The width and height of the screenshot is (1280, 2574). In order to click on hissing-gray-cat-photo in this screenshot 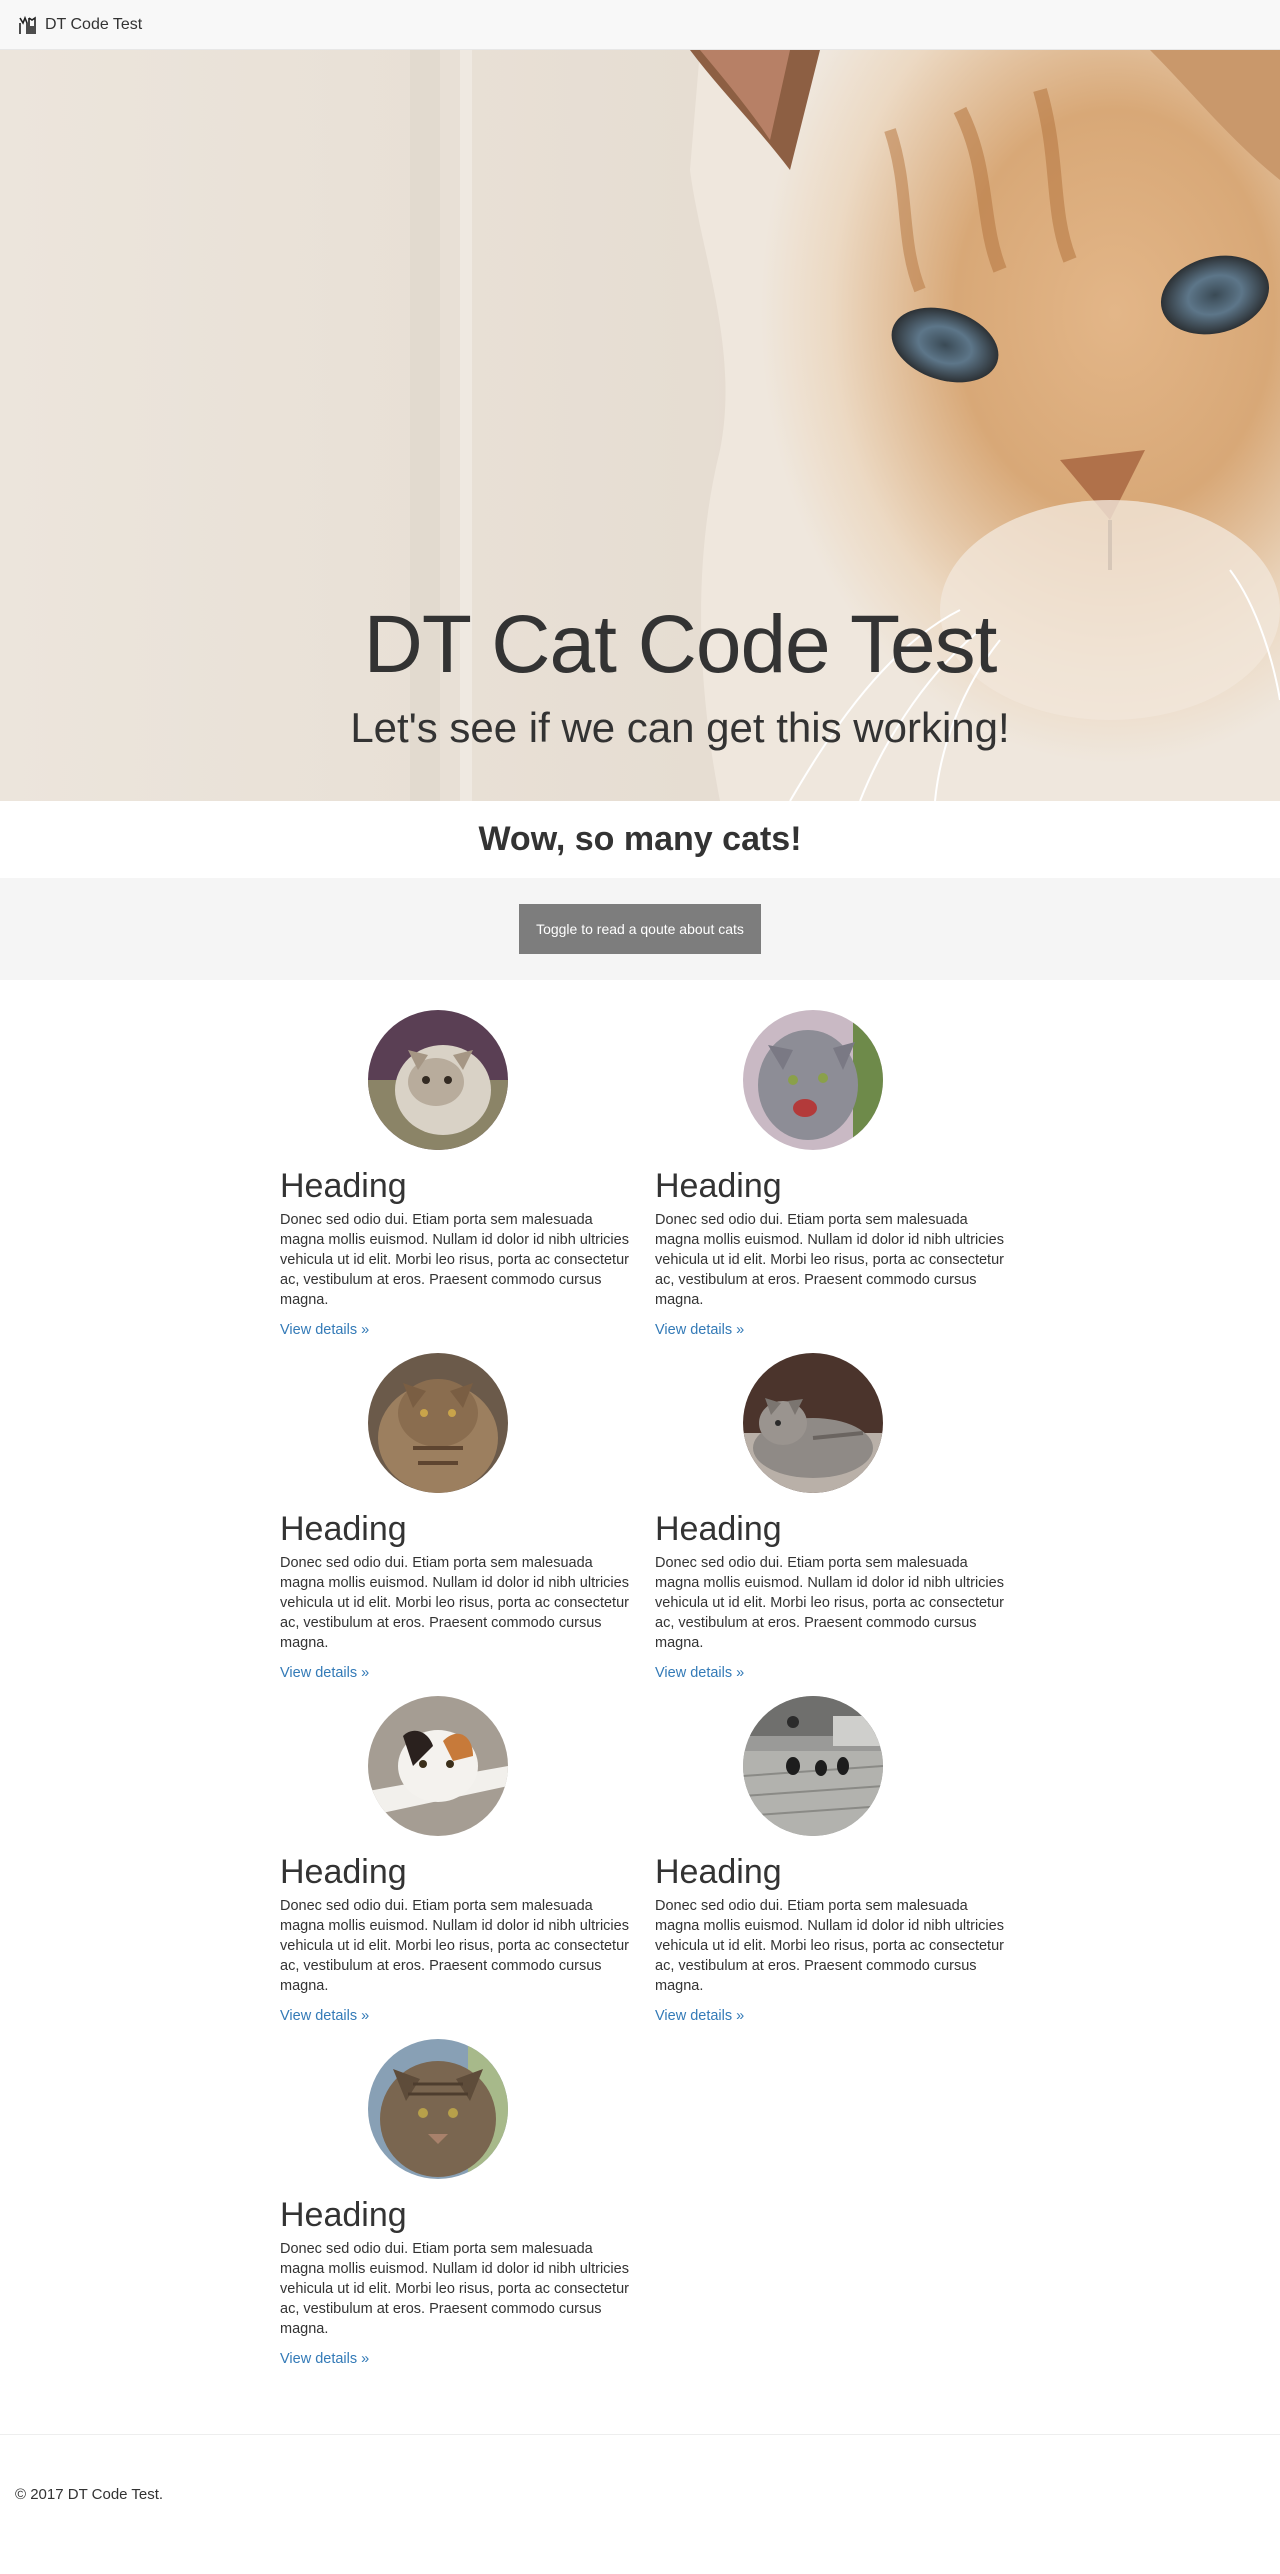, I will do `click(813, 1080)`.